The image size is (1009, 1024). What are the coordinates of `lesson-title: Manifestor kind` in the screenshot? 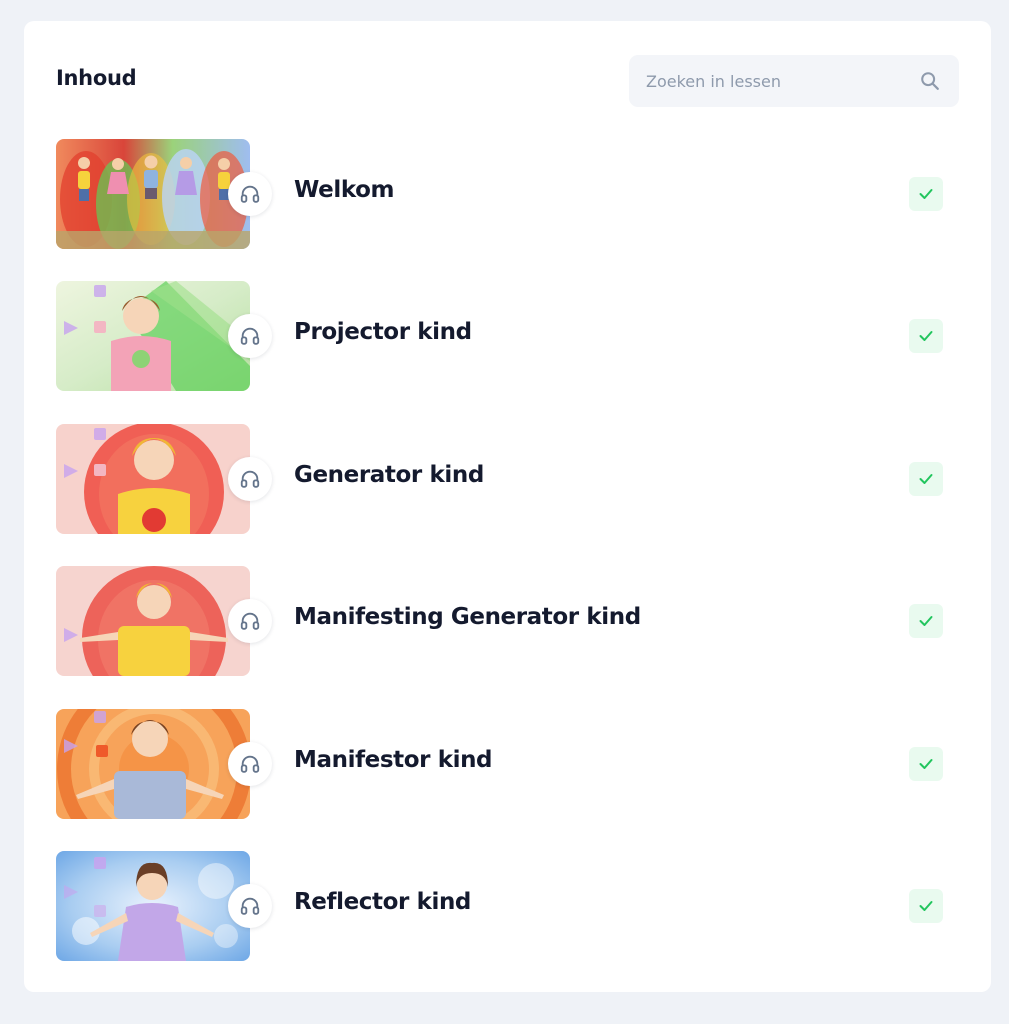 It's located at (393, 760).